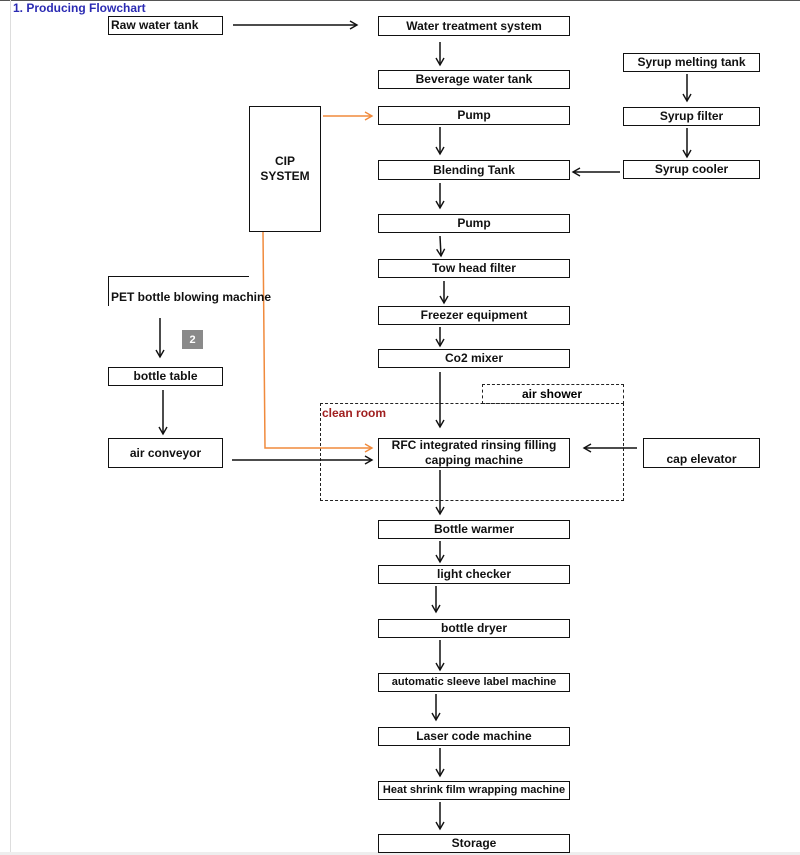  What do you see at coordinates (474, 843) in the screenshot?
I see `storage-box: Storage` at bounding box center [474, 843].